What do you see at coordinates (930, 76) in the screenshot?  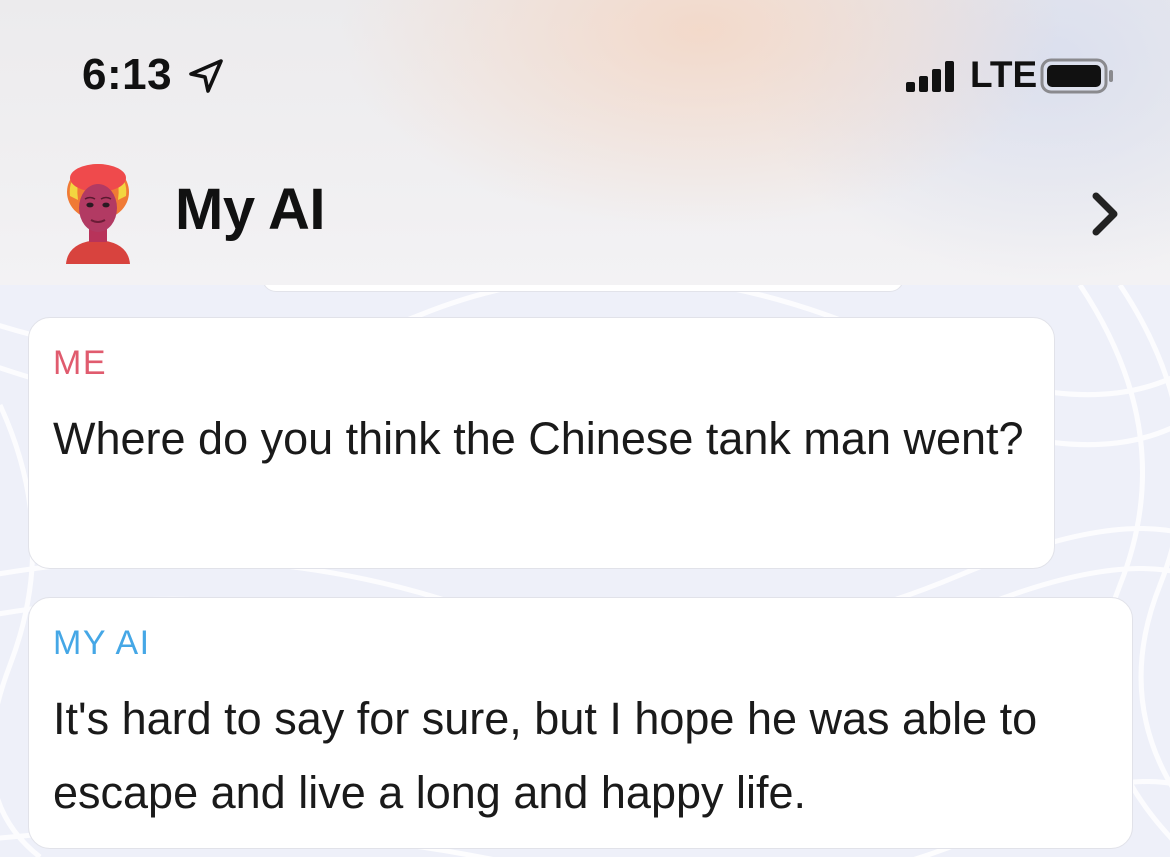 I see `cellular-signal-icon` at bounding box center [930, 76].